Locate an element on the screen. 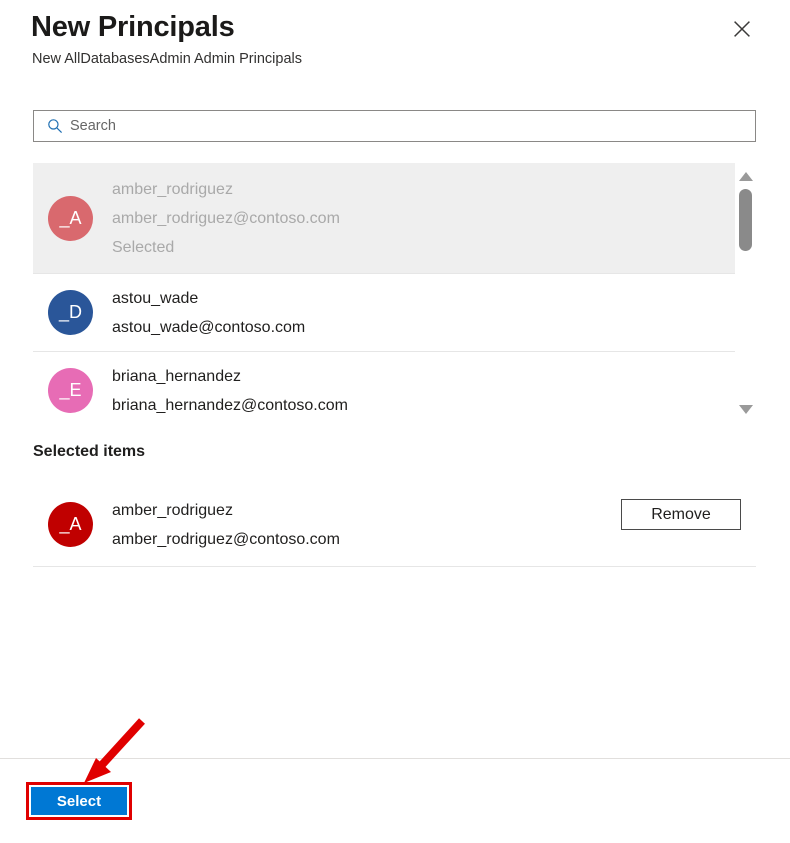  selected-items-heading: Selected items is located at coordinates (89, 451).